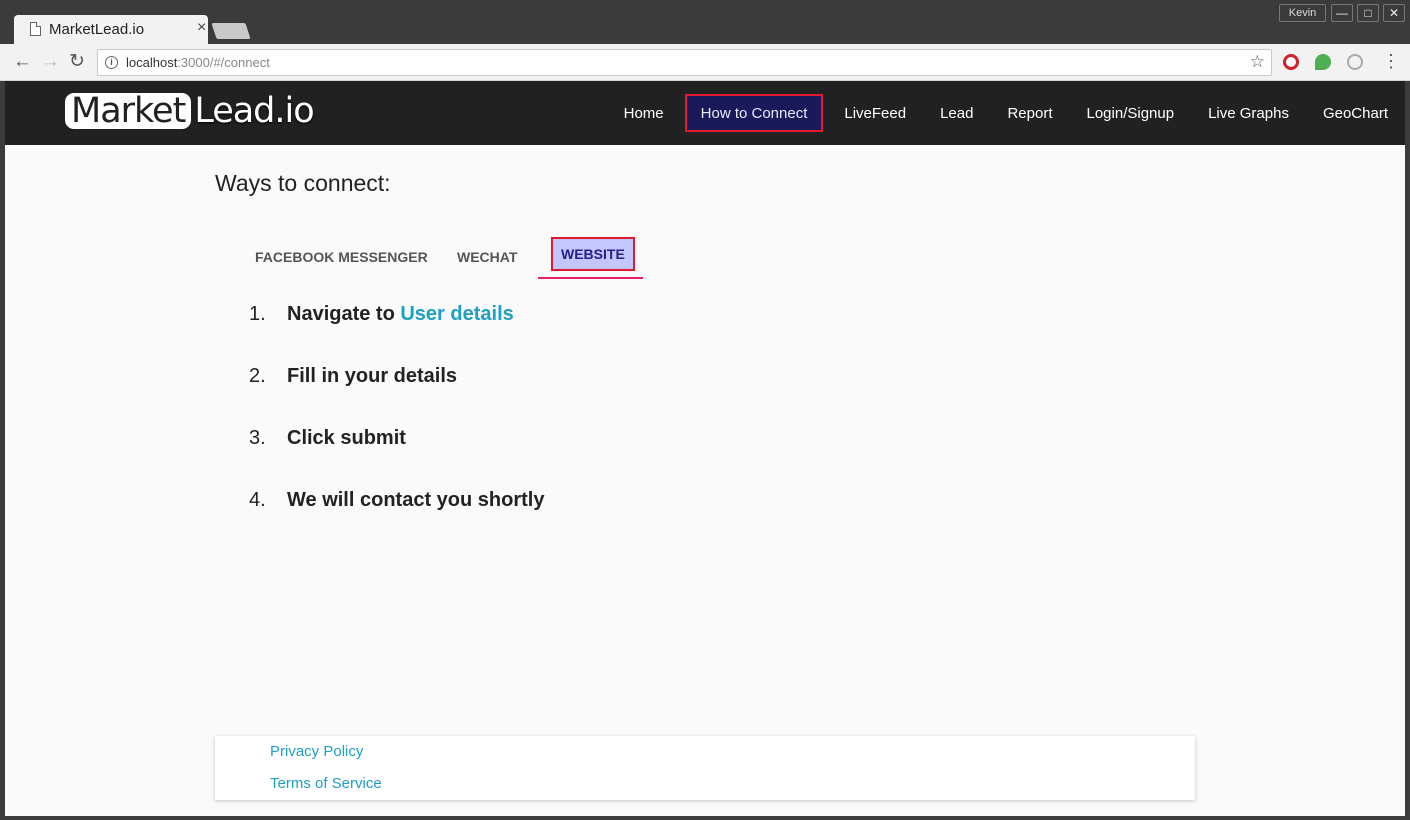  I want to click on close-window-button: ✕, so click(1394, 13).